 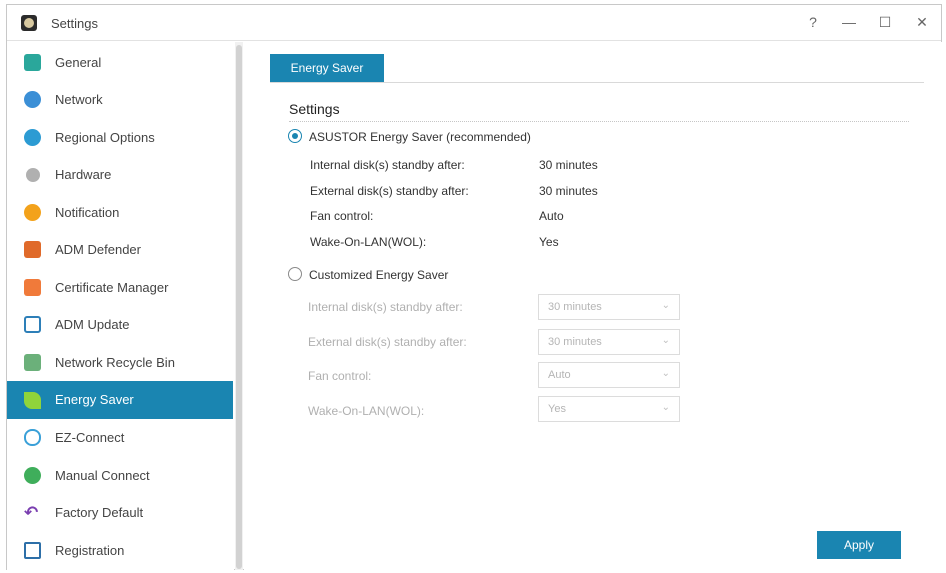 What do you see at coordinates (549, 242) in the screenshot?
I see `asustor-wol-value: Yes` at bounding box center [549, 242].